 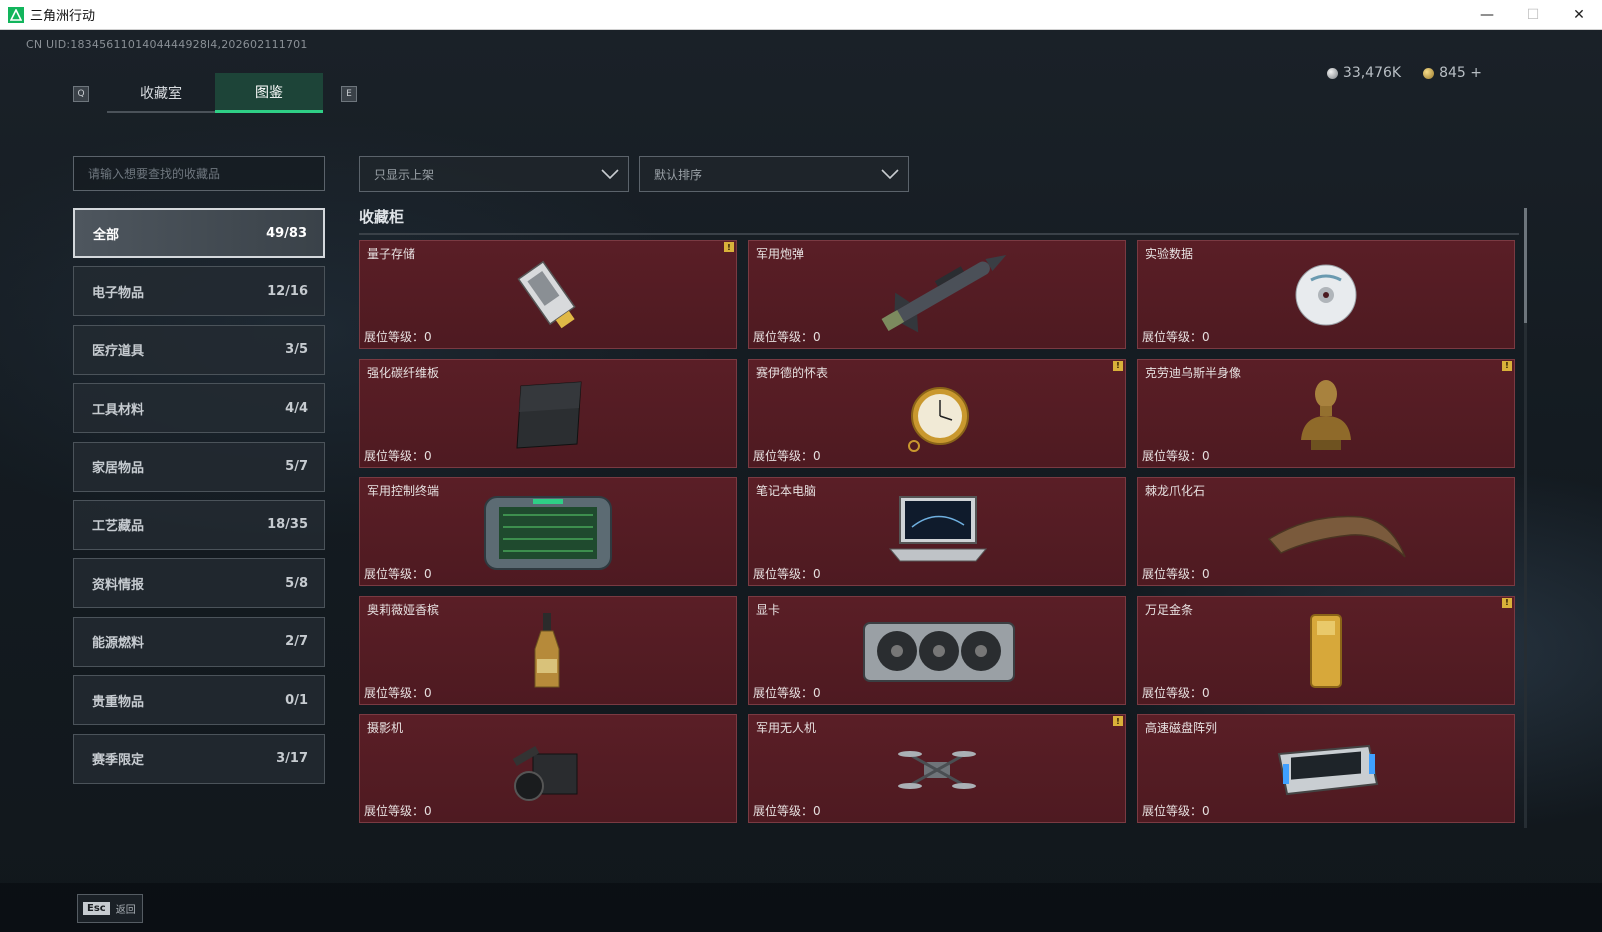 I want to click on category-item: 医疗道具 3/5, so click(x=199, y=349).